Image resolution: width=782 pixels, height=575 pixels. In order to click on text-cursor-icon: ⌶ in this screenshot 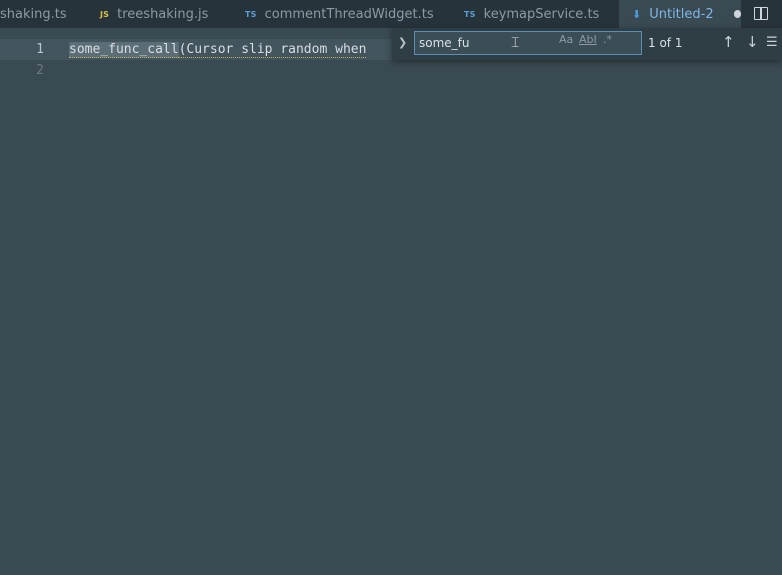, I will do `click(515, 43)`.